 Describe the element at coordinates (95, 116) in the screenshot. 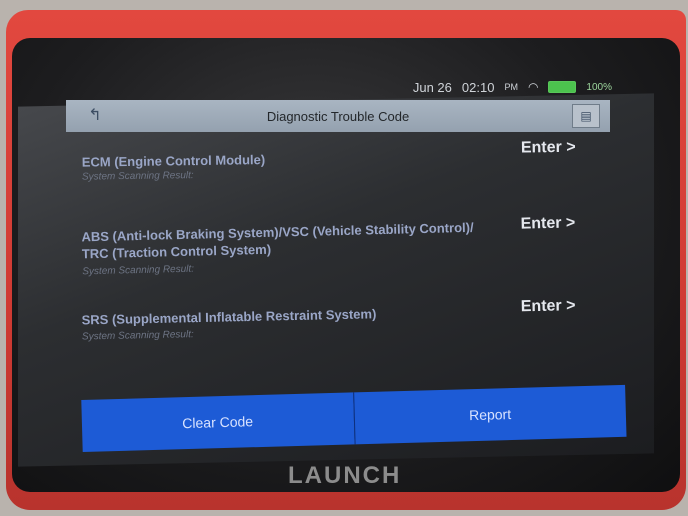

I see `back-arrow-icon: ↰` at that location.